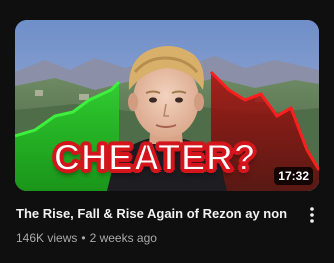 This screenshot has height=263, width=334. What do you see at coordinates (293, 176) in the screenshot?
I see `video-duration-badge: 17:32` at bounding box center [293, 176].